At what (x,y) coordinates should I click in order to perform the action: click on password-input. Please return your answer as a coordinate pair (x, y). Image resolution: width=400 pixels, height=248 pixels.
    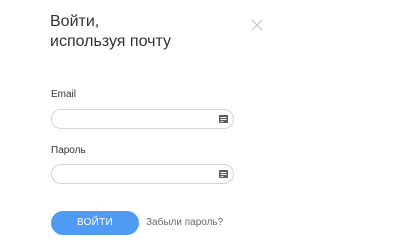
    Looking at the image, I should click on (135, 174).